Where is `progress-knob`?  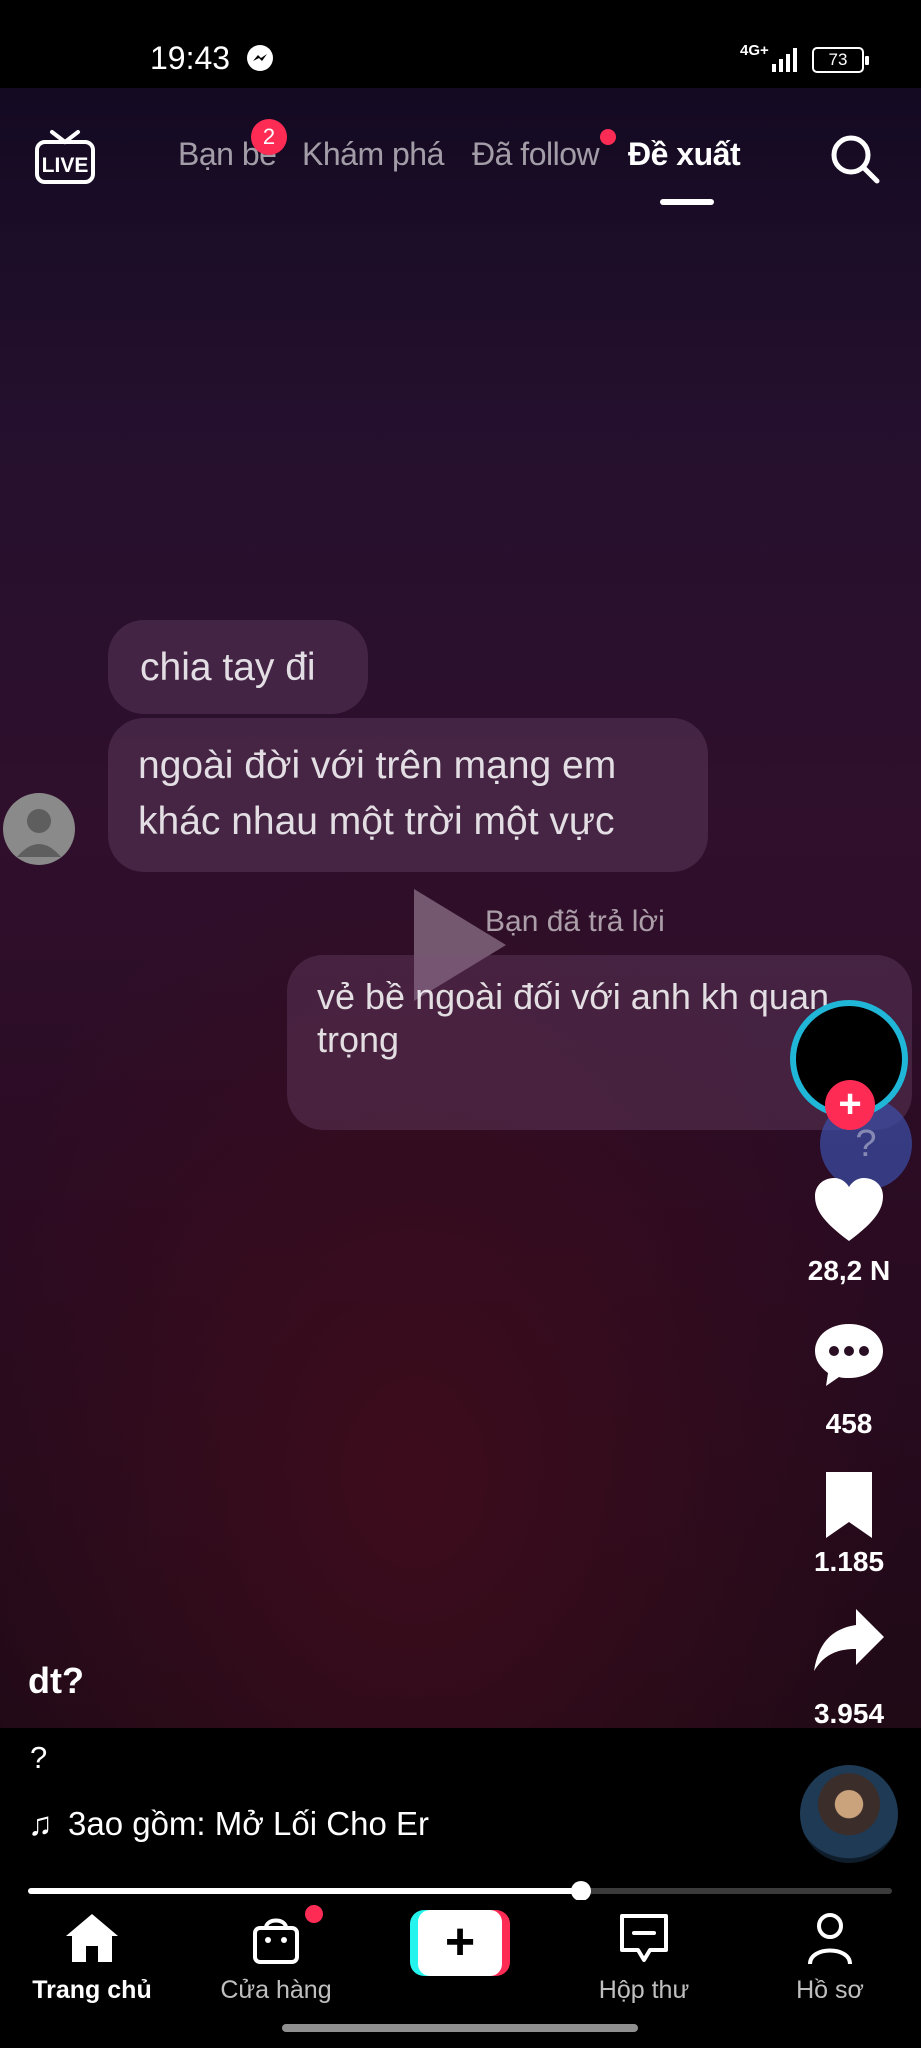 progress-knob is located at coordinates (580, 1891).